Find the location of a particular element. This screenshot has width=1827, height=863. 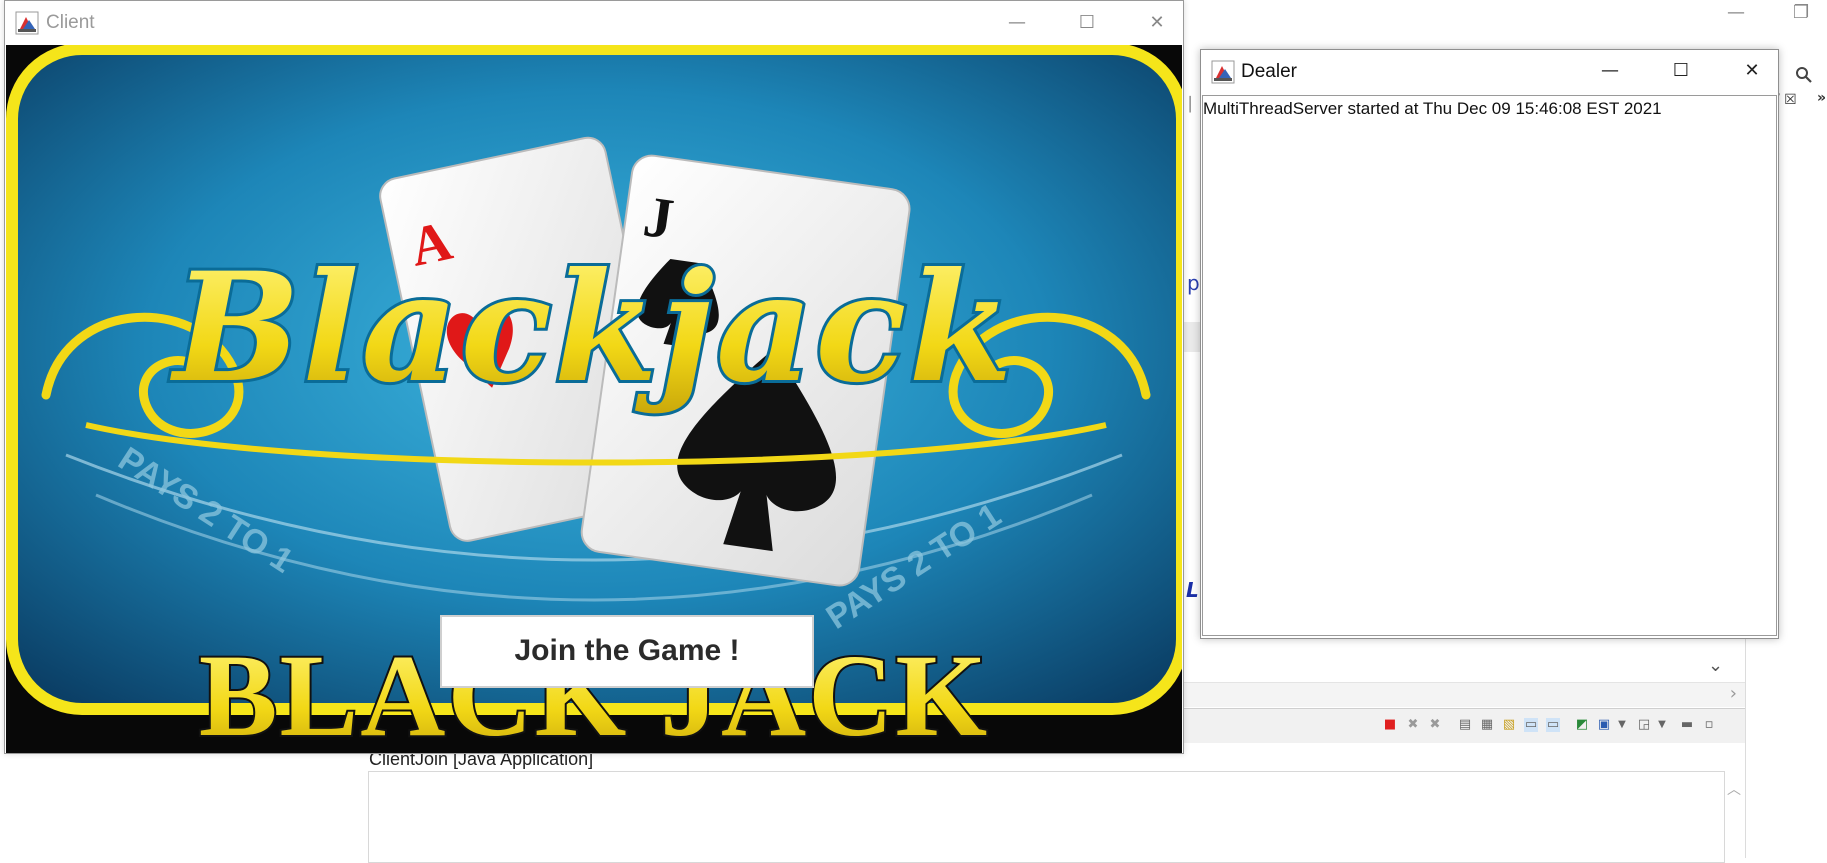

blackjack-script-title: Blackjack is located at coordinates (592, 328).